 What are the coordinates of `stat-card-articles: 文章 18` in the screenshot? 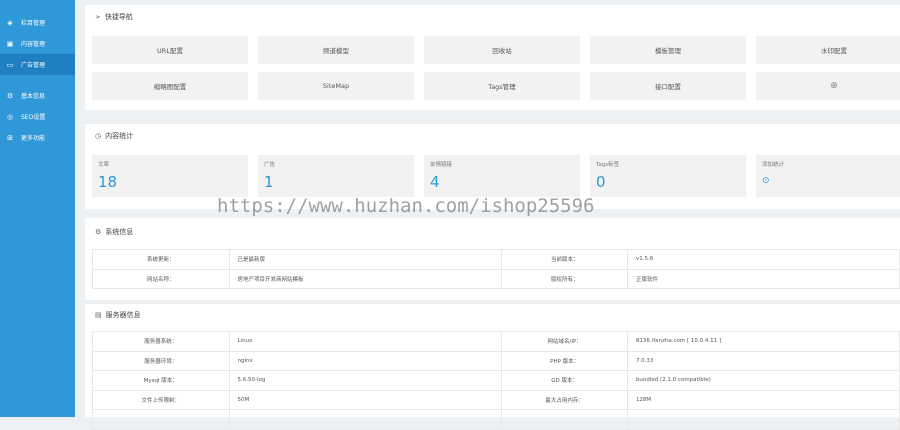 It's located at (170, 176).